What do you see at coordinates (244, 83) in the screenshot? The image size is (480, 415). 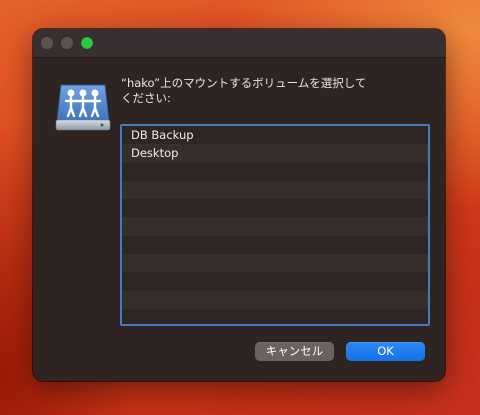 I see `dialog-message-line-1: “hako”上のマウントするボリュームを選択して` at bounding box center [244, 83].